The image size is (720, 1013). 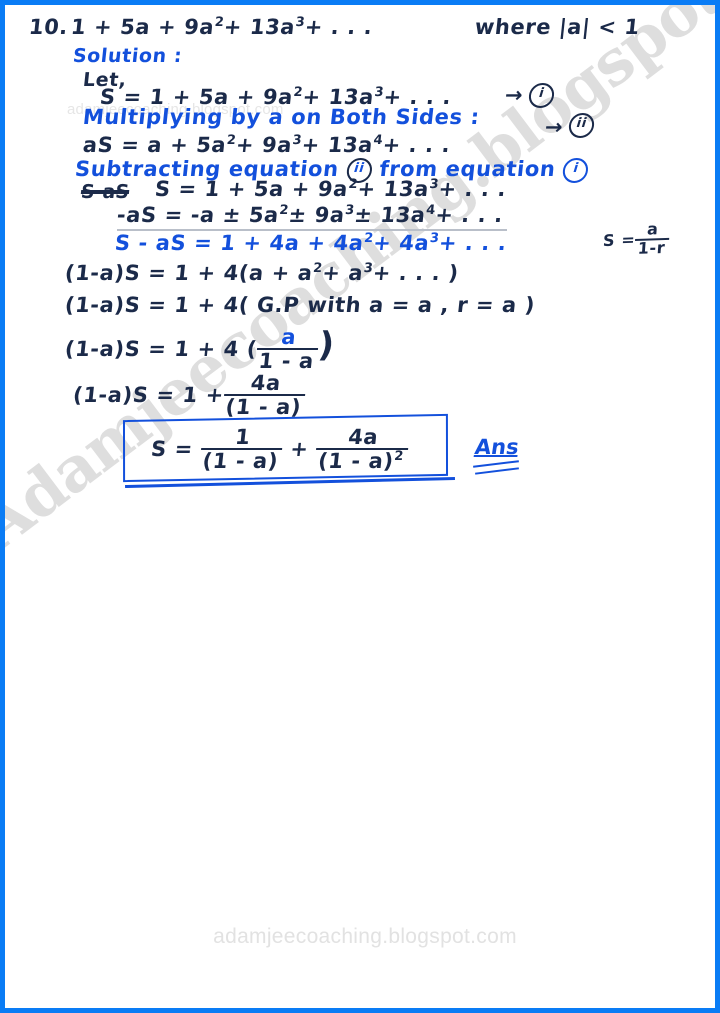 I want to click on simplify-fraction: 4a (1 - a), so click(x=264, y=395).